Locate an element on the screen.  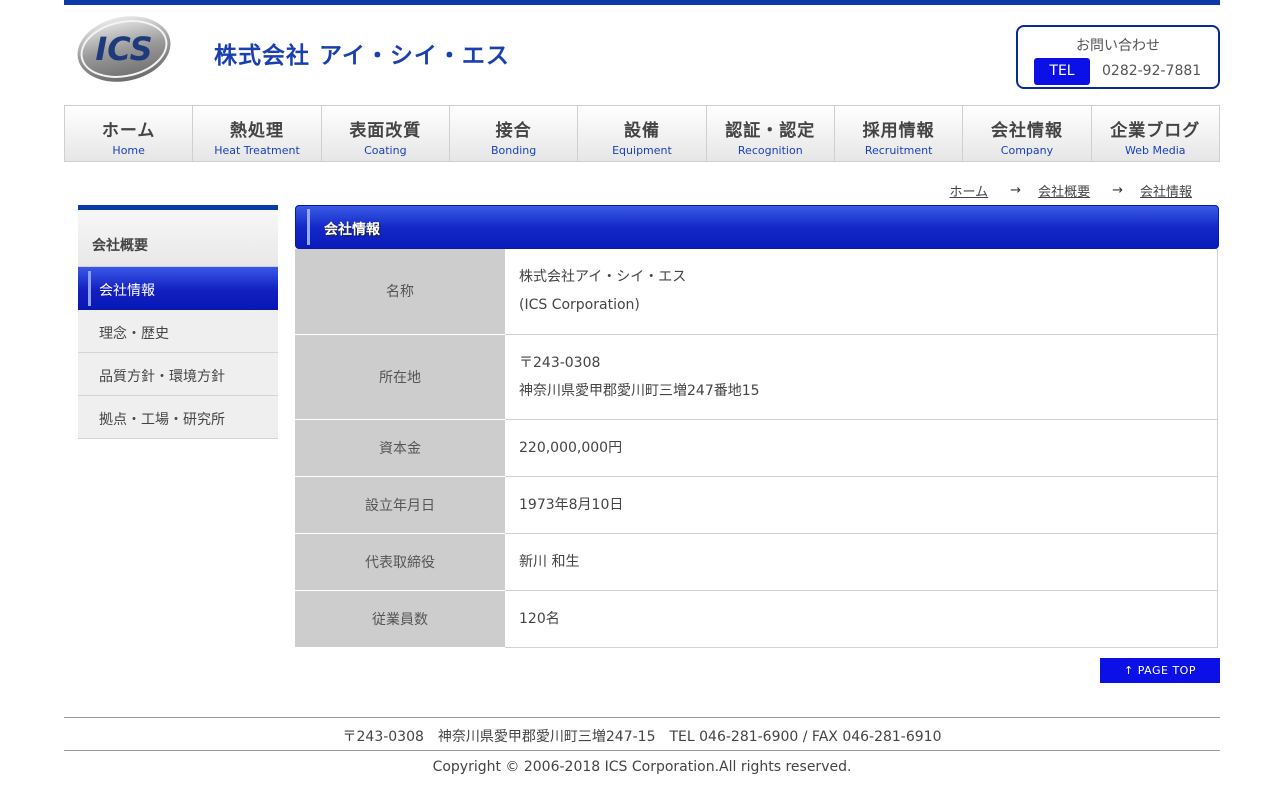
nav-home: ホーム Home is located at coordinates (129, 133).